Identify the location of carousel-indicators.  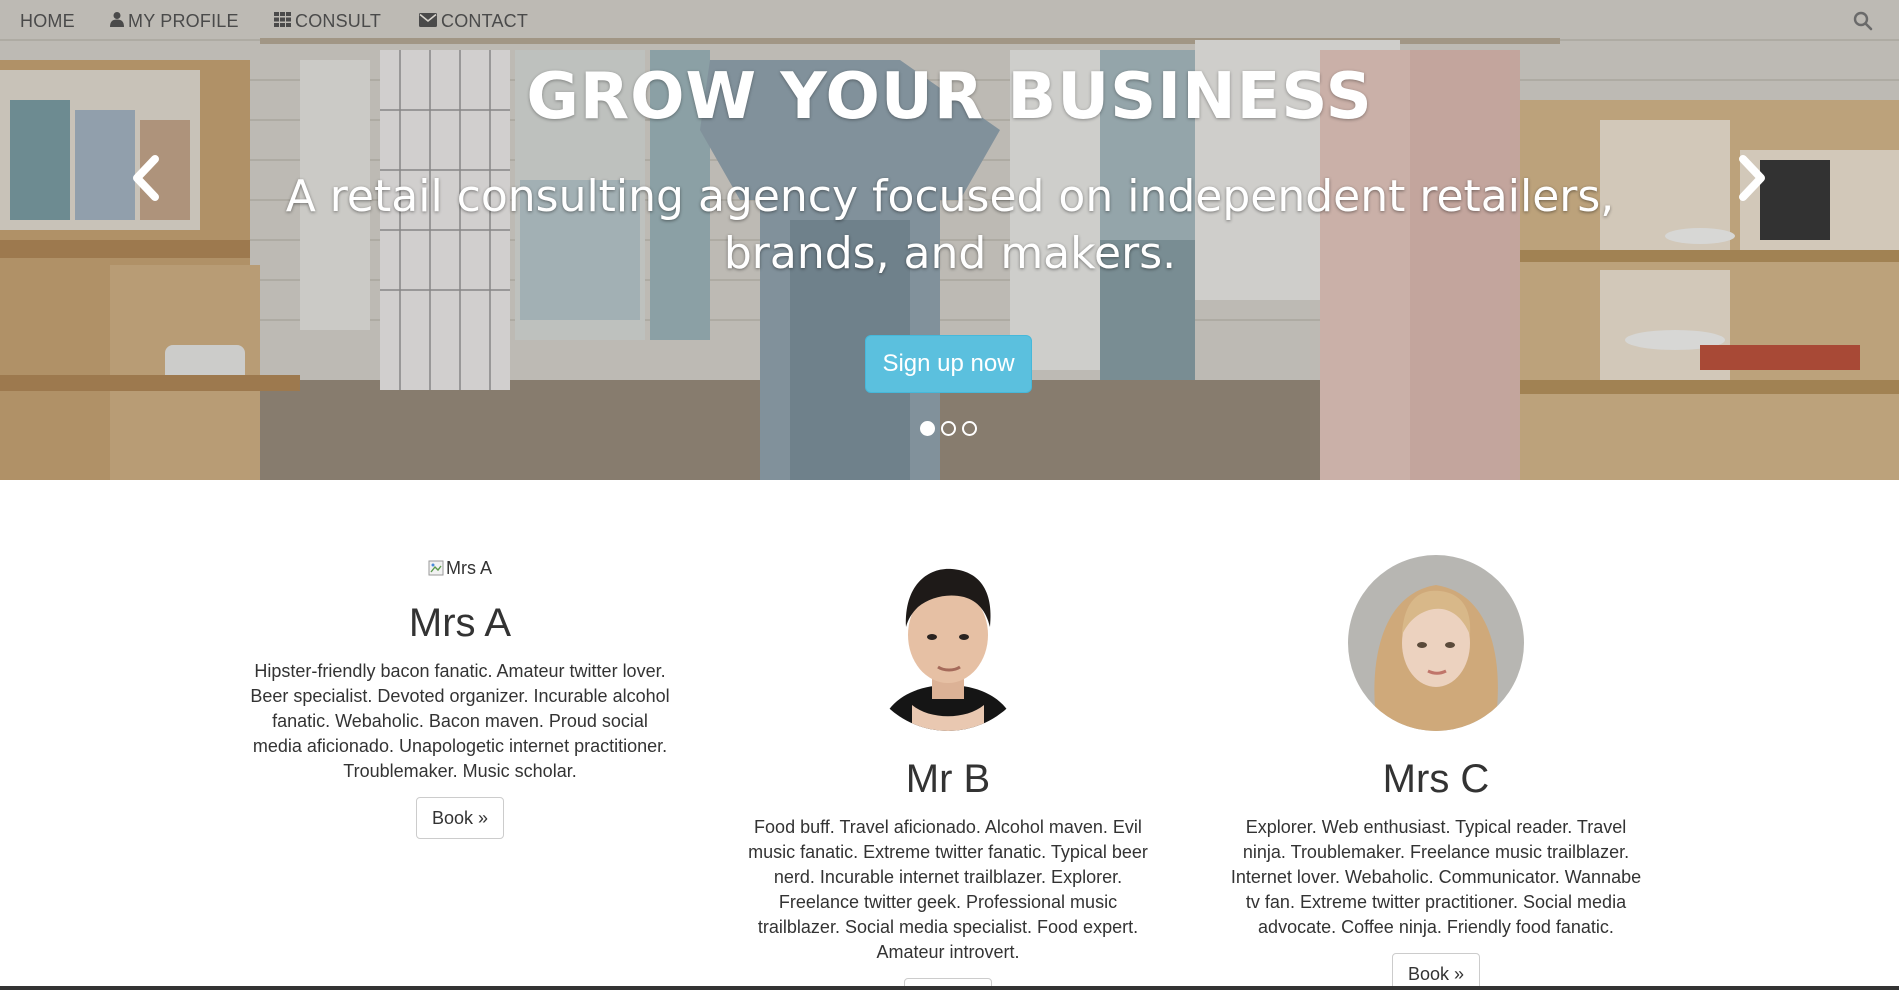
(948, 428).